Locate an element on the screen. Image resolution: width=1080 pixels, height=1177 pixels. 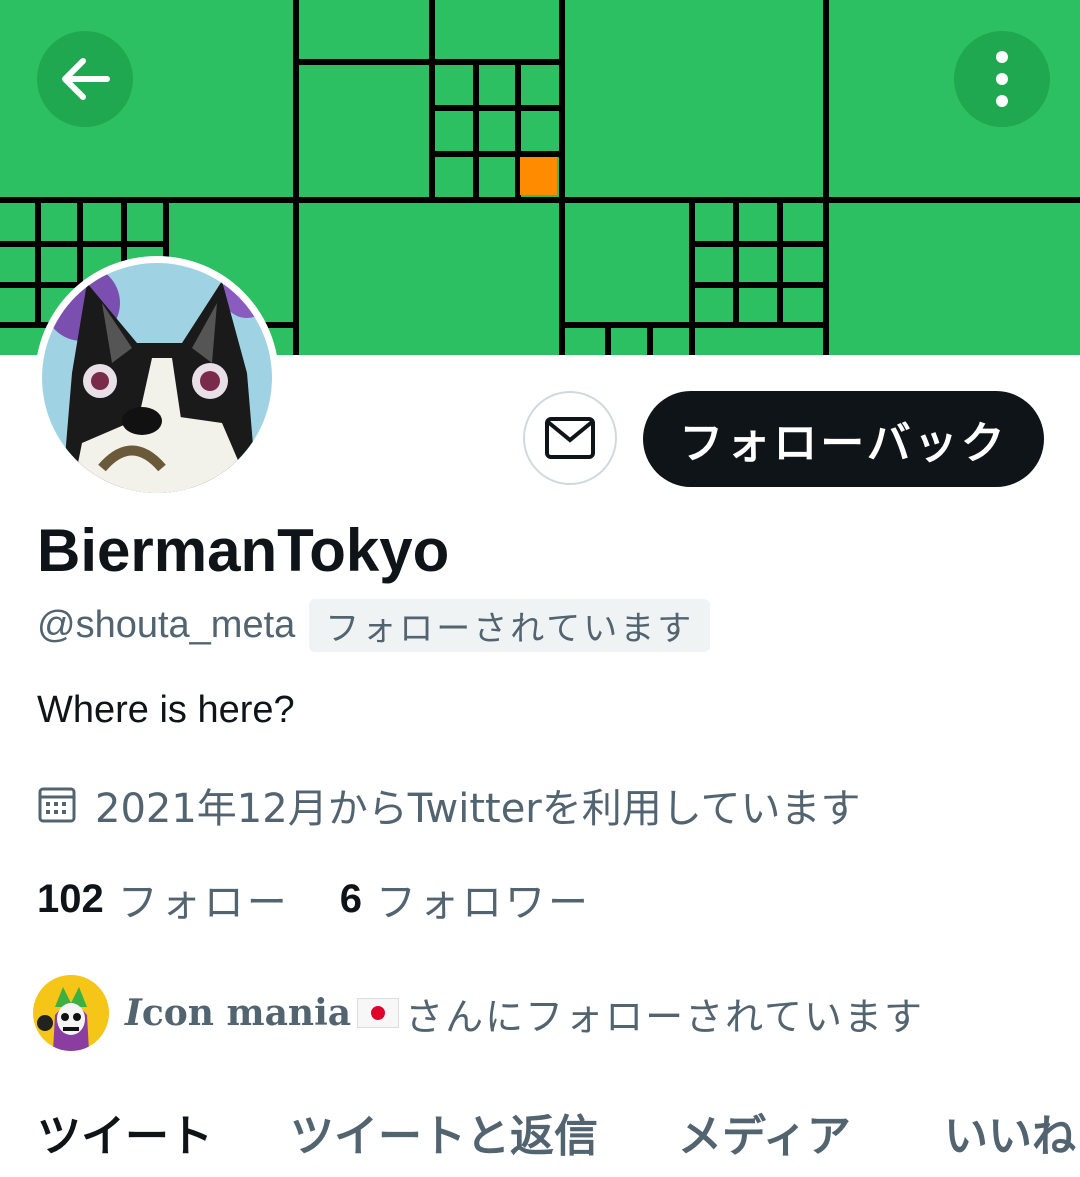
avatar-image is located at coordinates (157, 378).